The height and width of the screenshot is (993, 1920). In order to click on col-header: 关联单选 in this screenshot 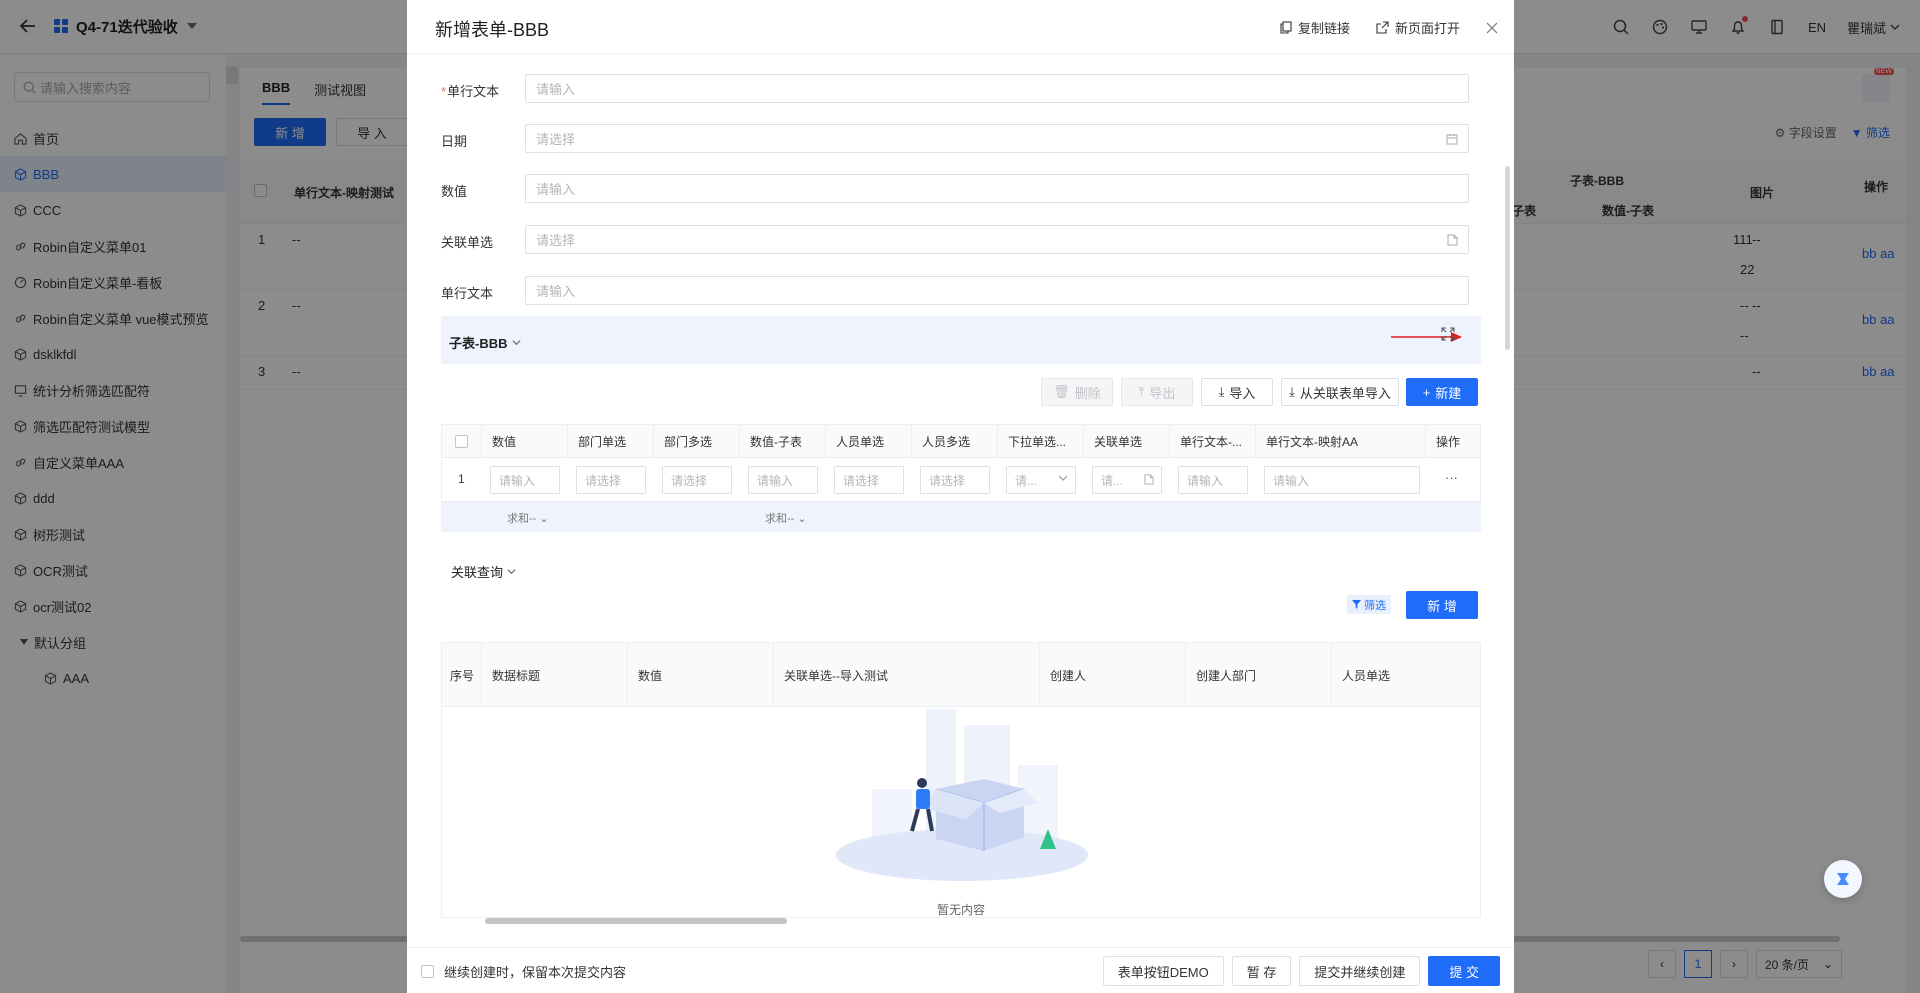, I will do `click(1127, 441)`.